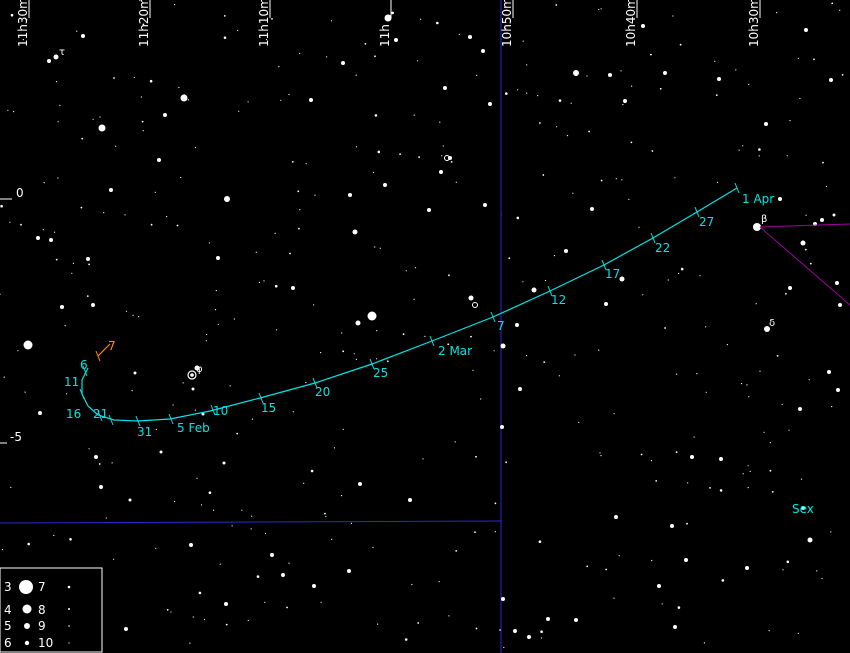  Describe the element at coordinates (322, 392) in the screenshot. I see `path-date-label: 20` at that location.